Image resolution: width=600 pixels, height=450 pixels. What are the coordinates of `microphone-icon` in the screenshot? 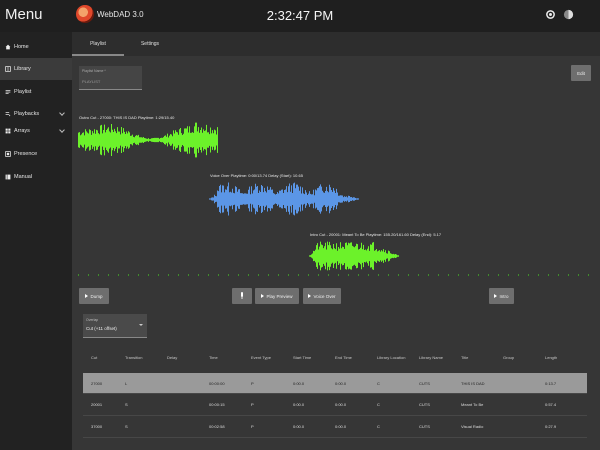 It's located at (242, 295).